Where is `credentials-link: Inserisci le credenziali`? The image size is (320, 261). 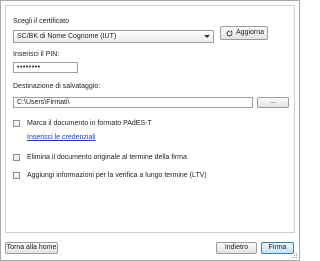 credentials-link: Inserisci le credenziali is located at coordinates (61, 137).